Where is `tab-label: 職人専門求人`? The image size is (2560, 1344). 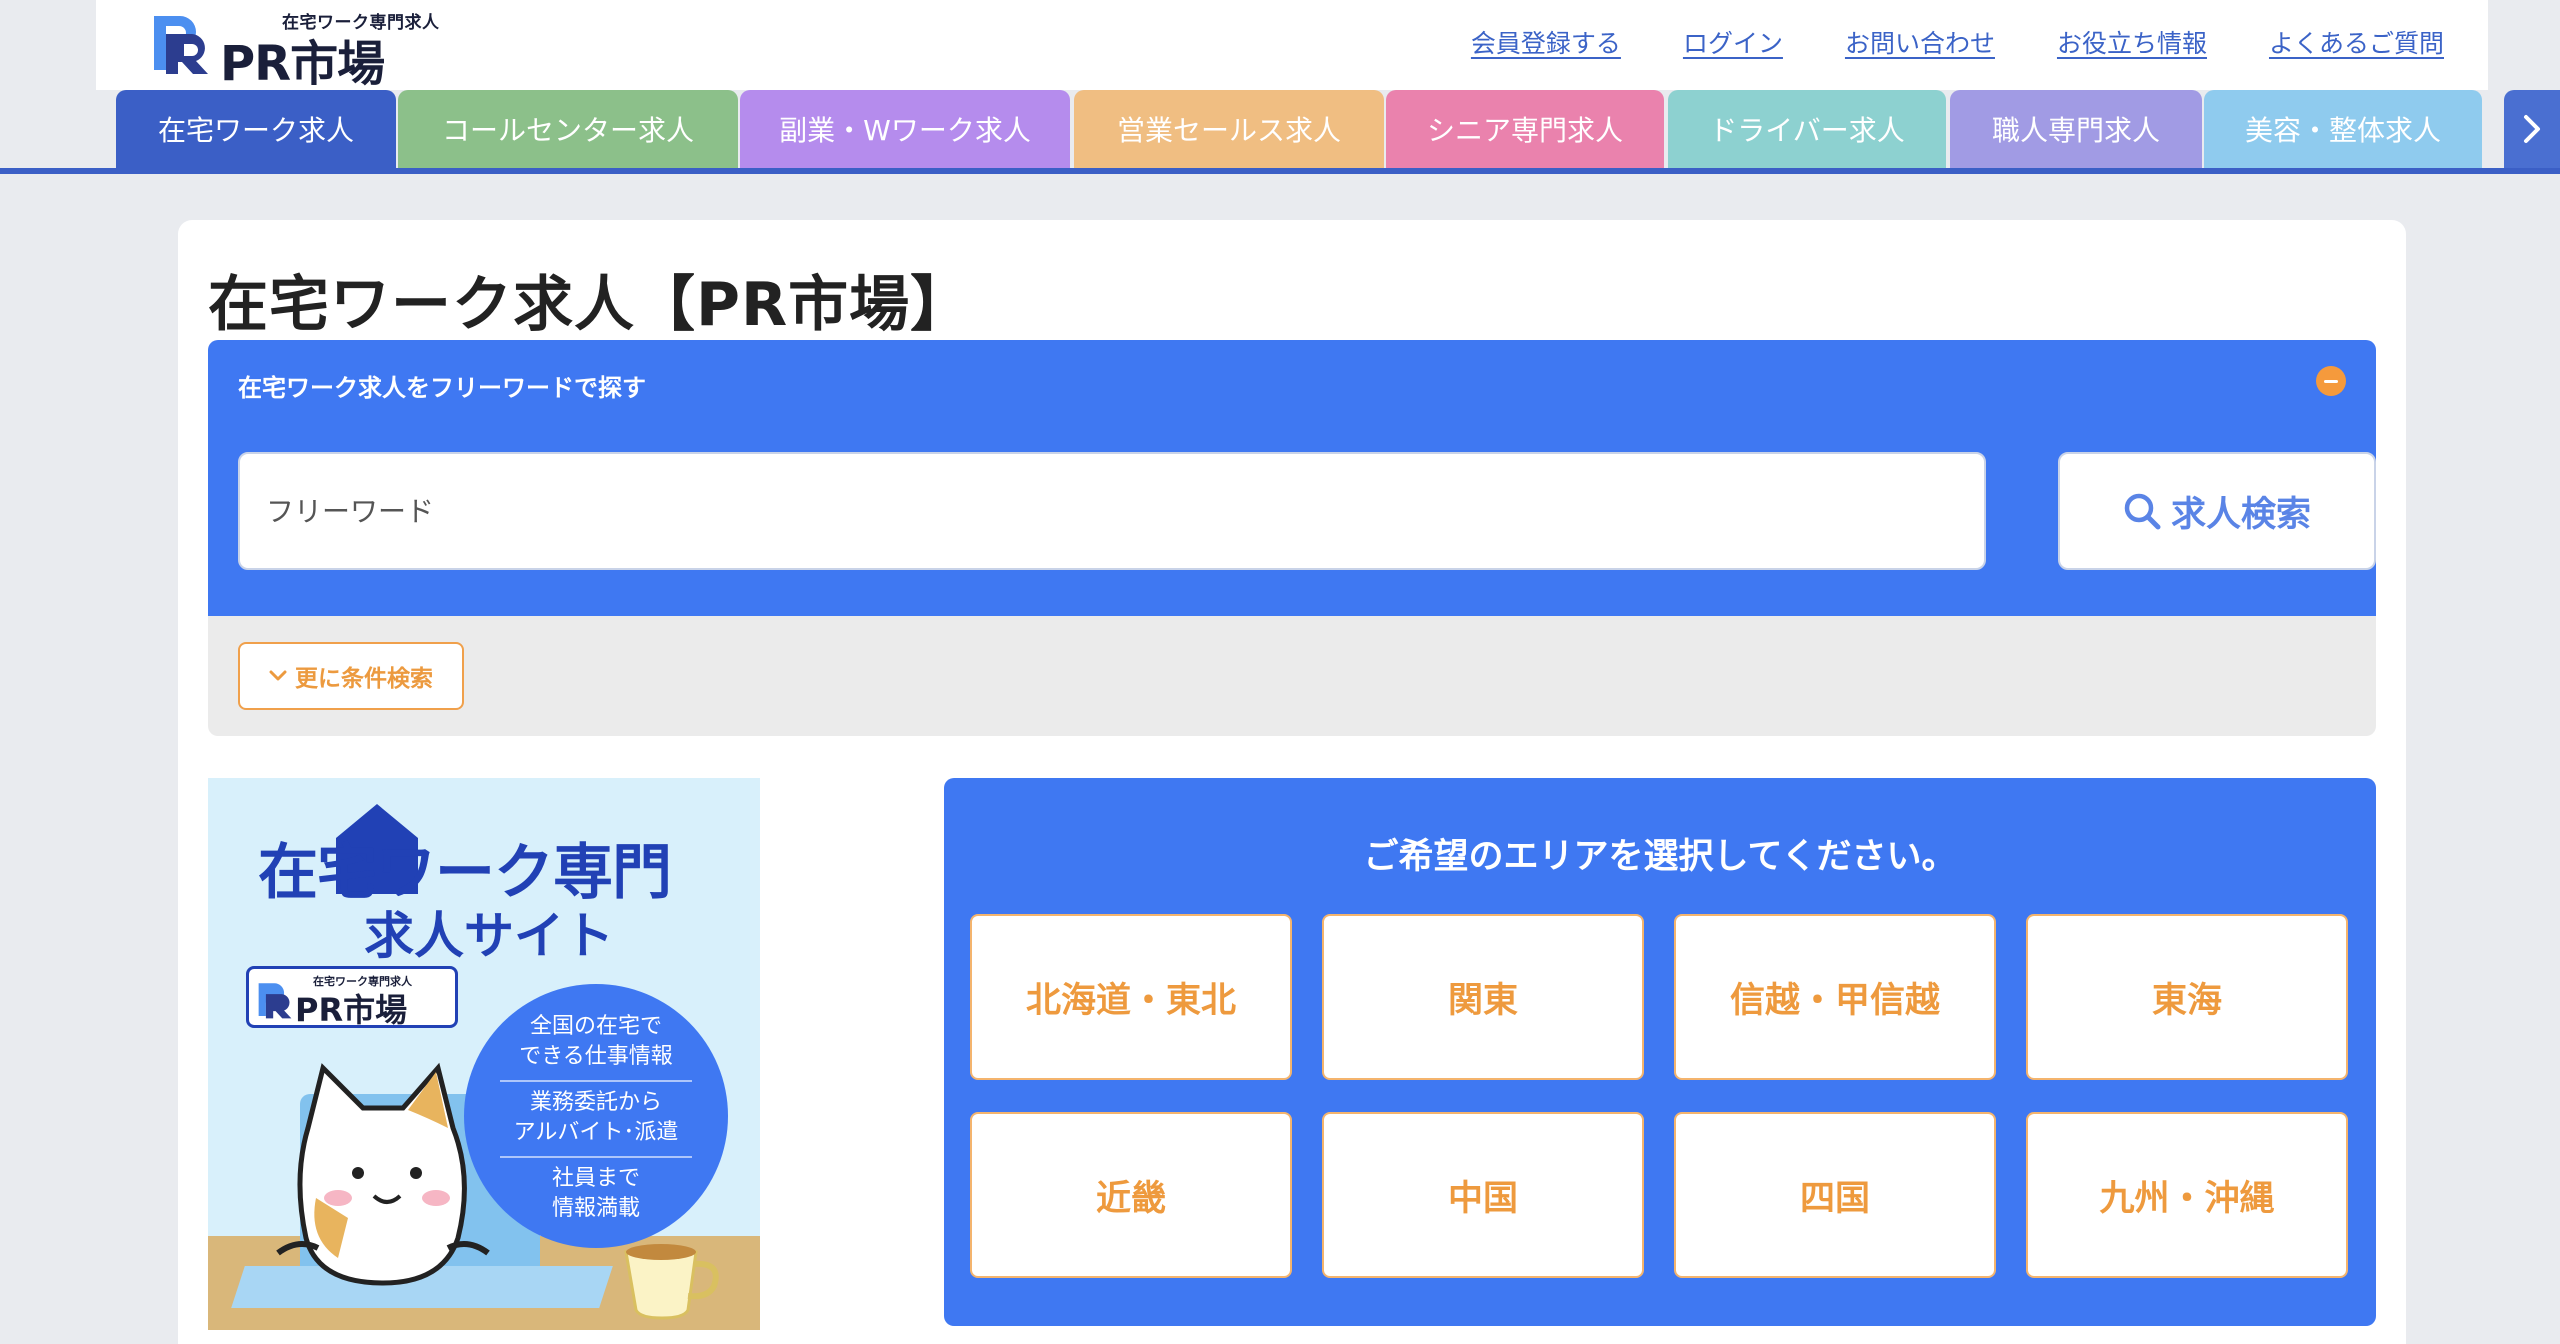
tab-label: 職人専門求人 is located at coordinates (2075, 130).